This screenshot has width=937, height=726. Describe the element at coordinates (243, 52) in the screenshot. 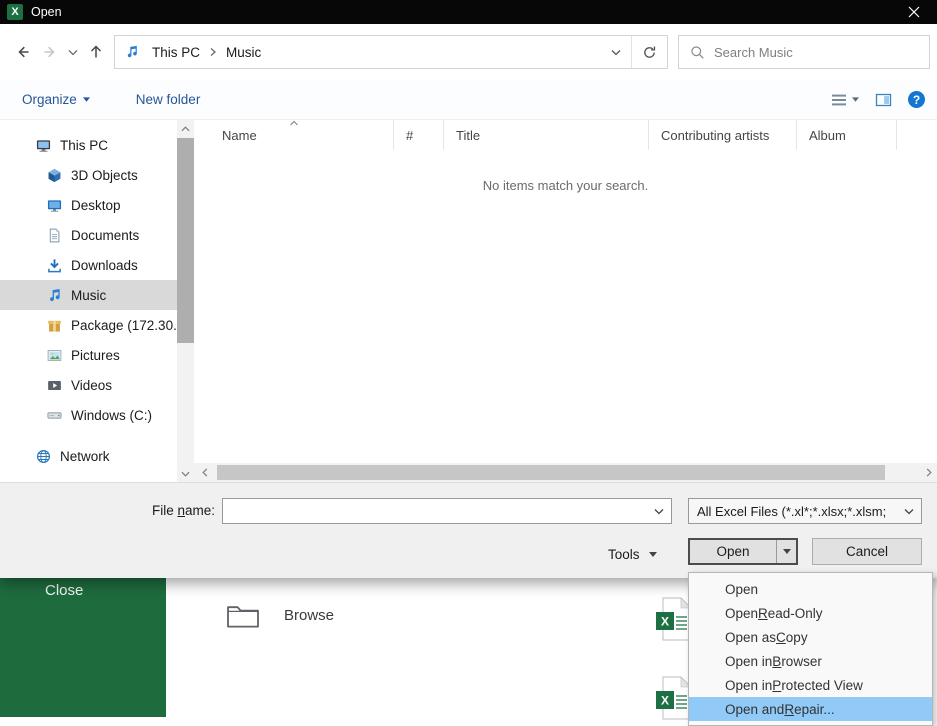

I see `breadcrumb-music: Music` at that location.